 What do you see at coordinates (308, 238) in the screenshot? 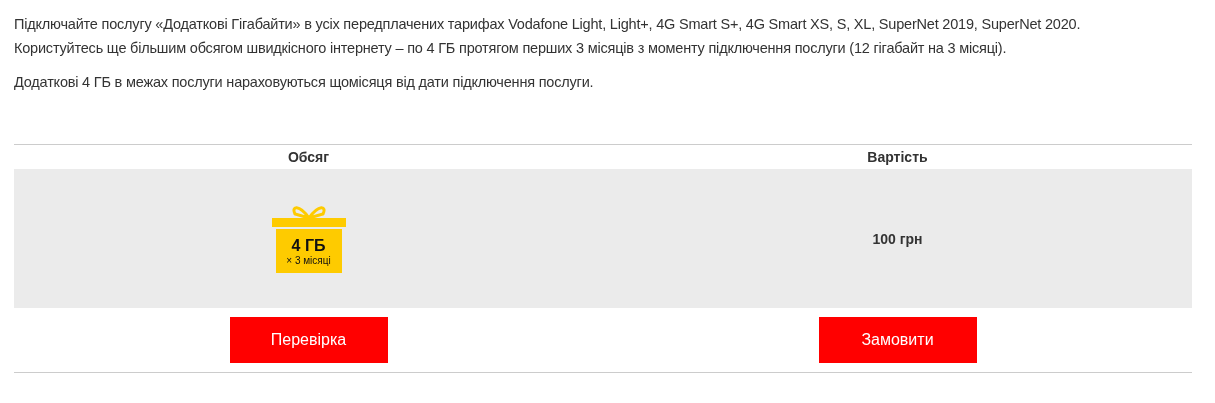
I see `gift-drawing: 4 ГБ × 3 місяці` at bounding box center [308, 238].